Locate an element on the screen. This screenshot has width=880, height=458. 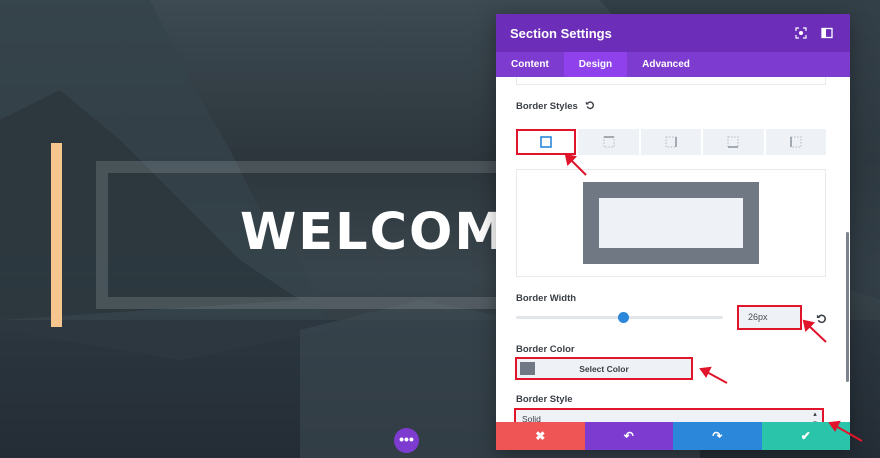
border-left-icon is located at coordinates (796, 142).